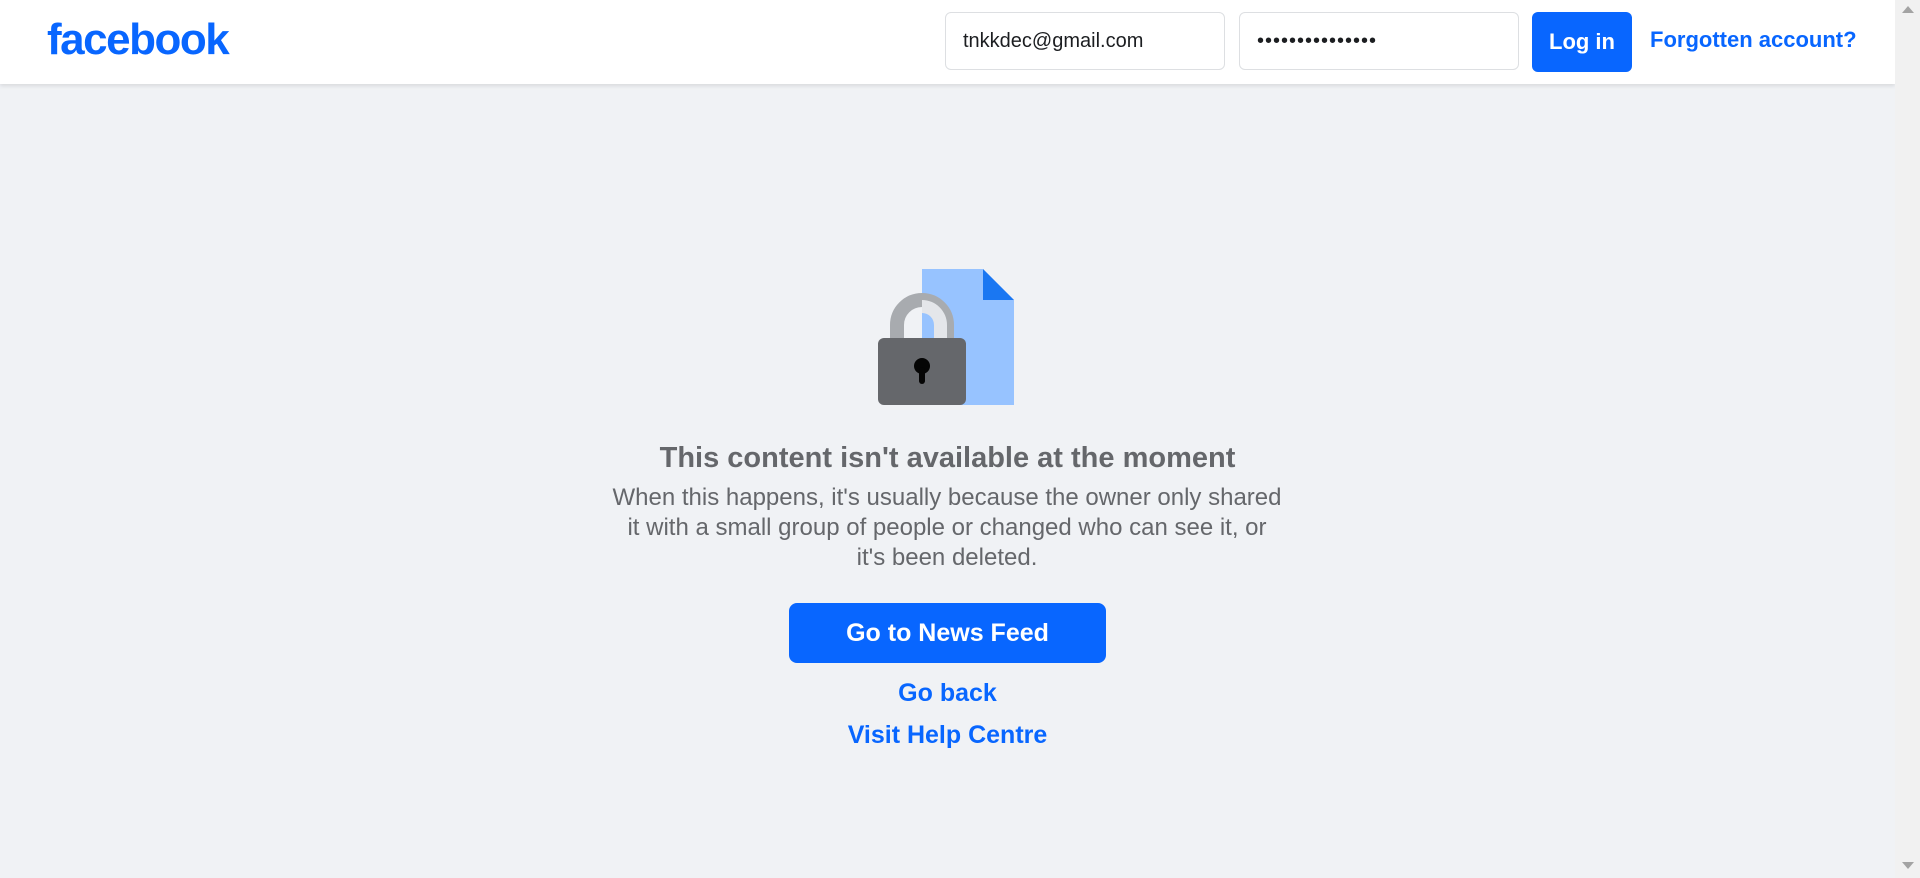 The height and width of the screenshot is (878, 1920). I want to click on locked-document-icon, so click(946, 337).